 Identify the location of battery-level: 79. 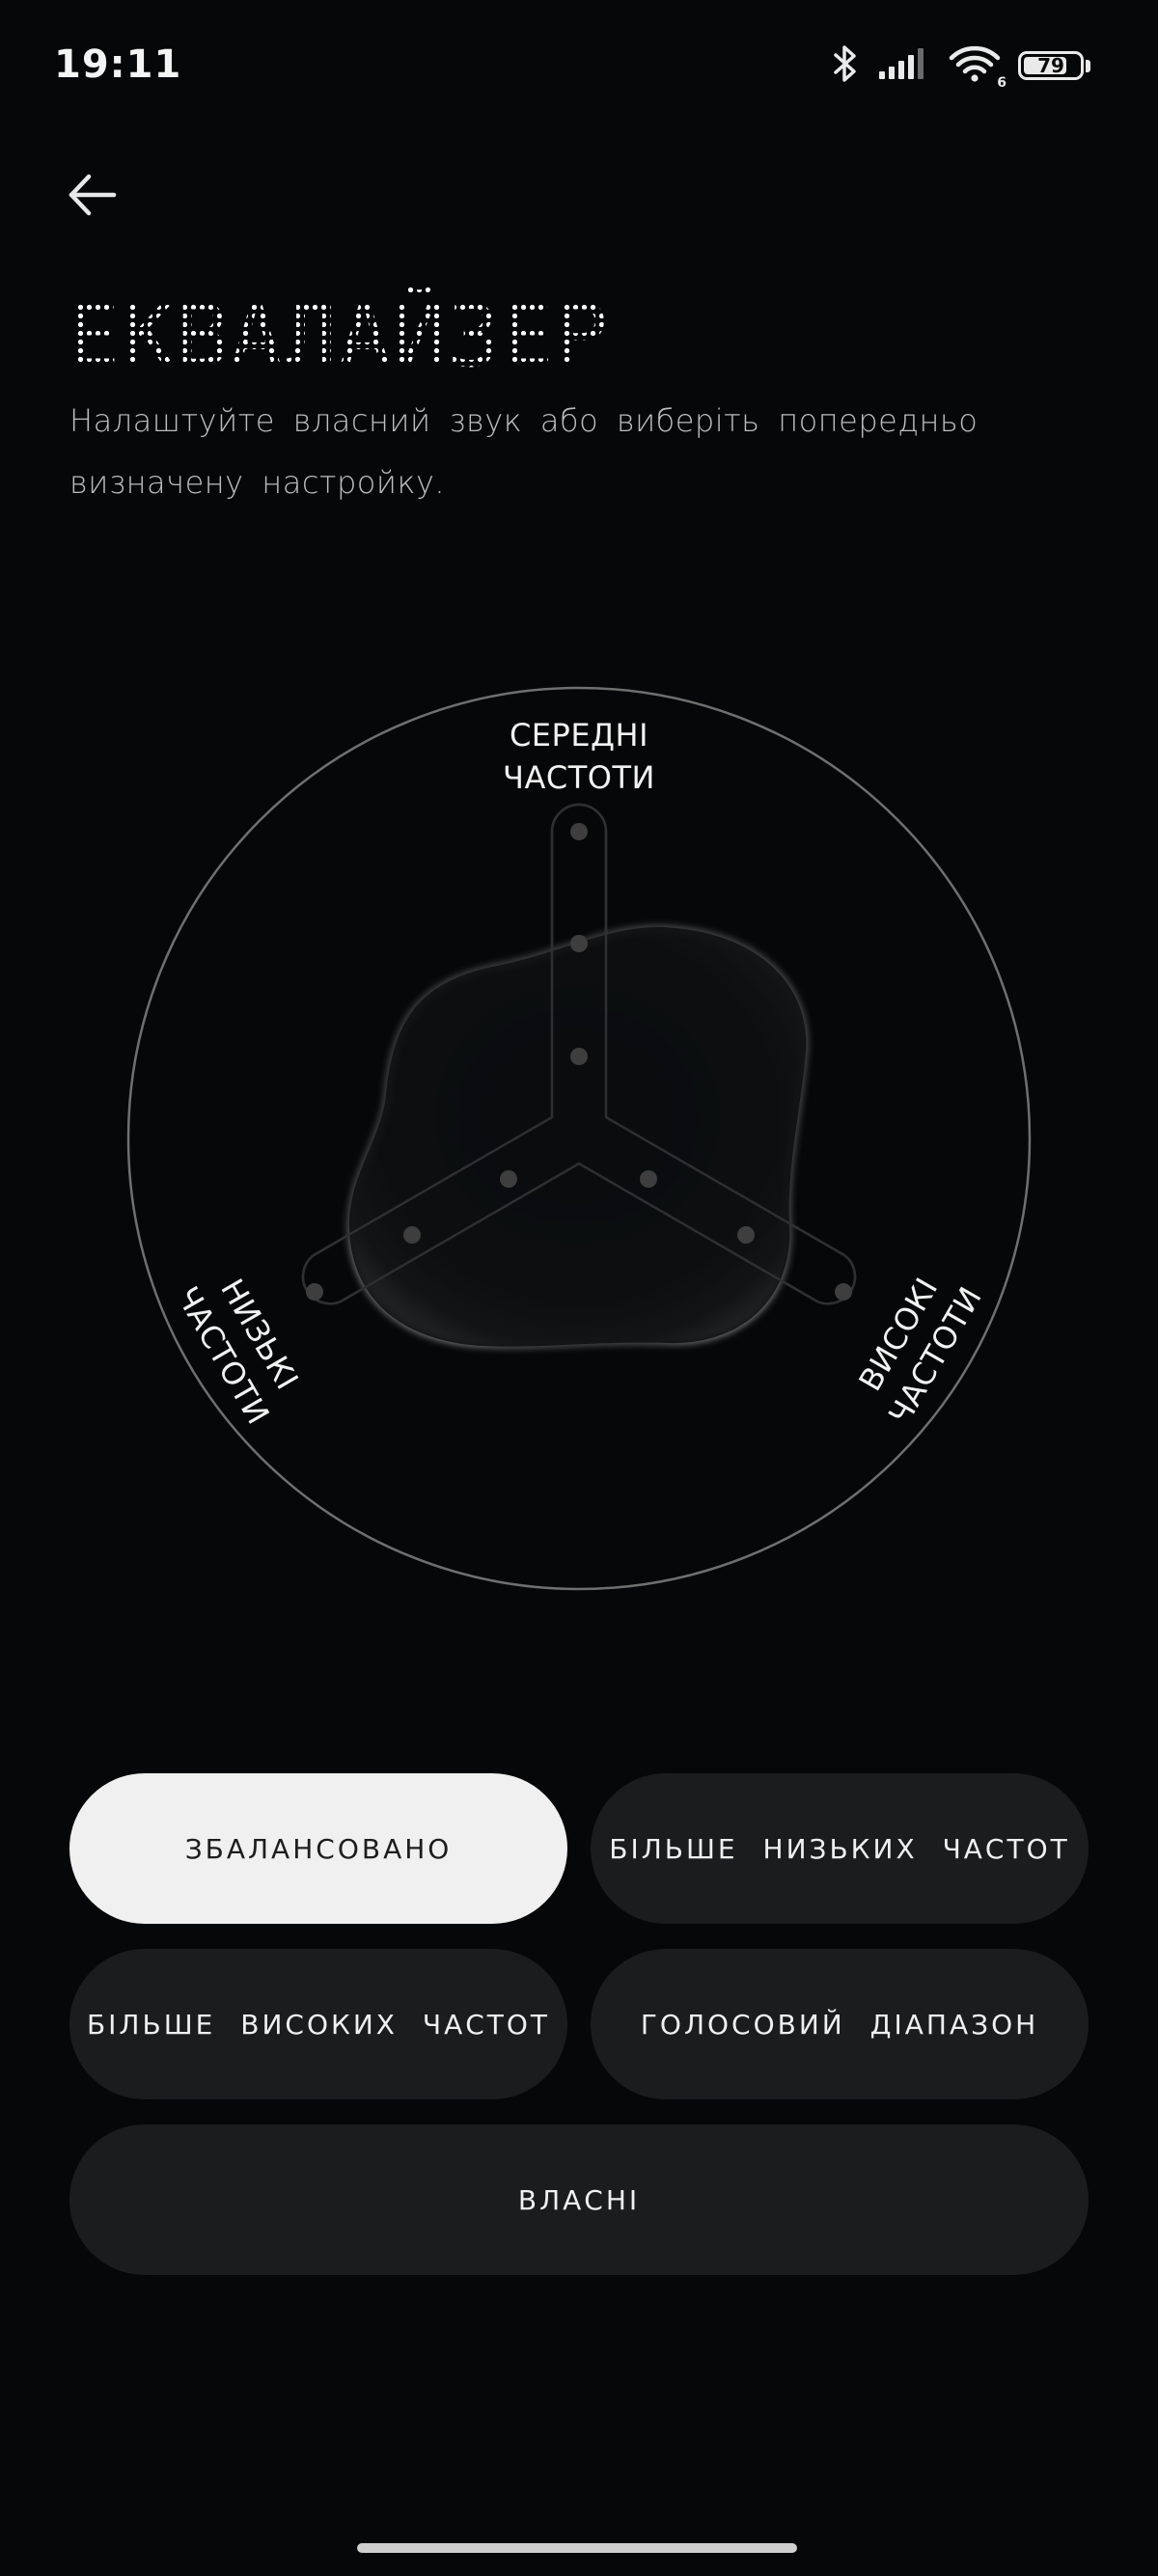
(1050, 65).